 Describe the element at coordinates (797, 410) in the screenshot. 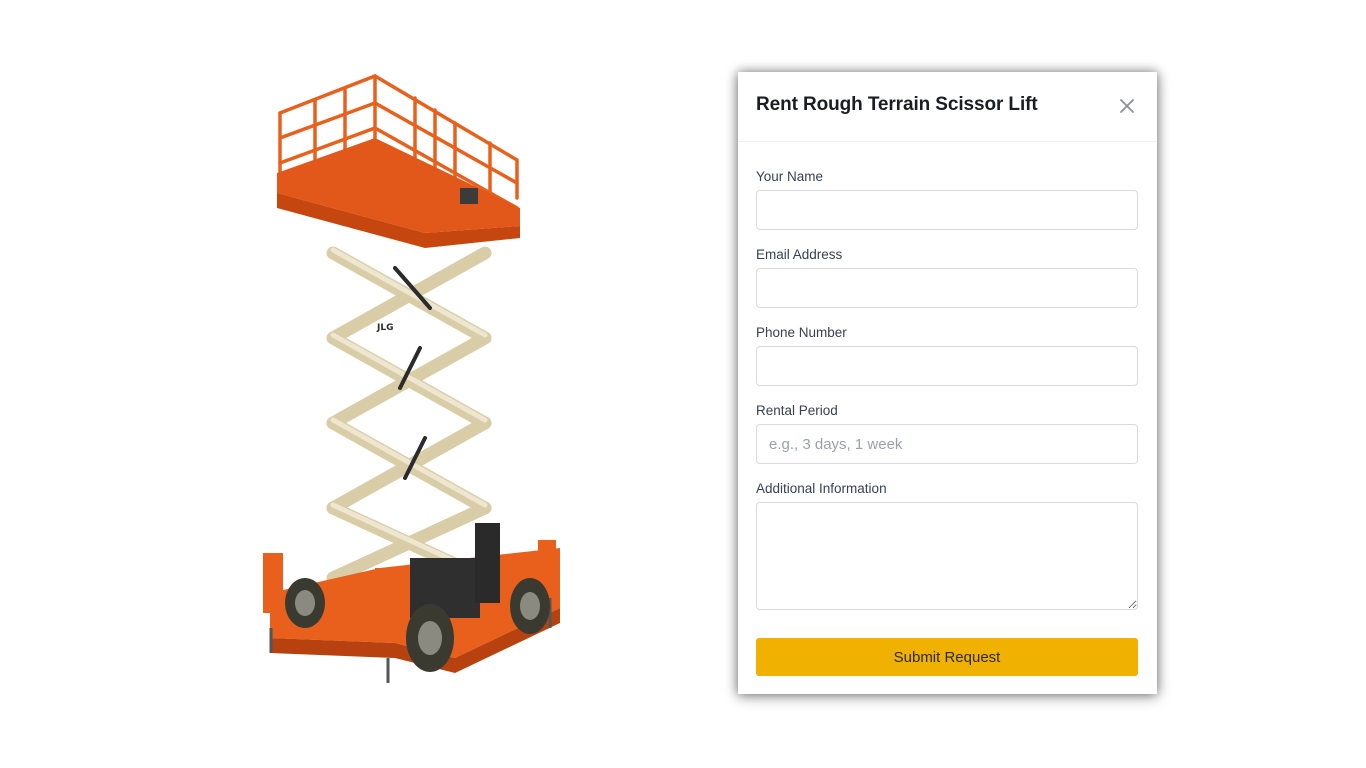

I see `rental-period-label: Rental Period` at that location.